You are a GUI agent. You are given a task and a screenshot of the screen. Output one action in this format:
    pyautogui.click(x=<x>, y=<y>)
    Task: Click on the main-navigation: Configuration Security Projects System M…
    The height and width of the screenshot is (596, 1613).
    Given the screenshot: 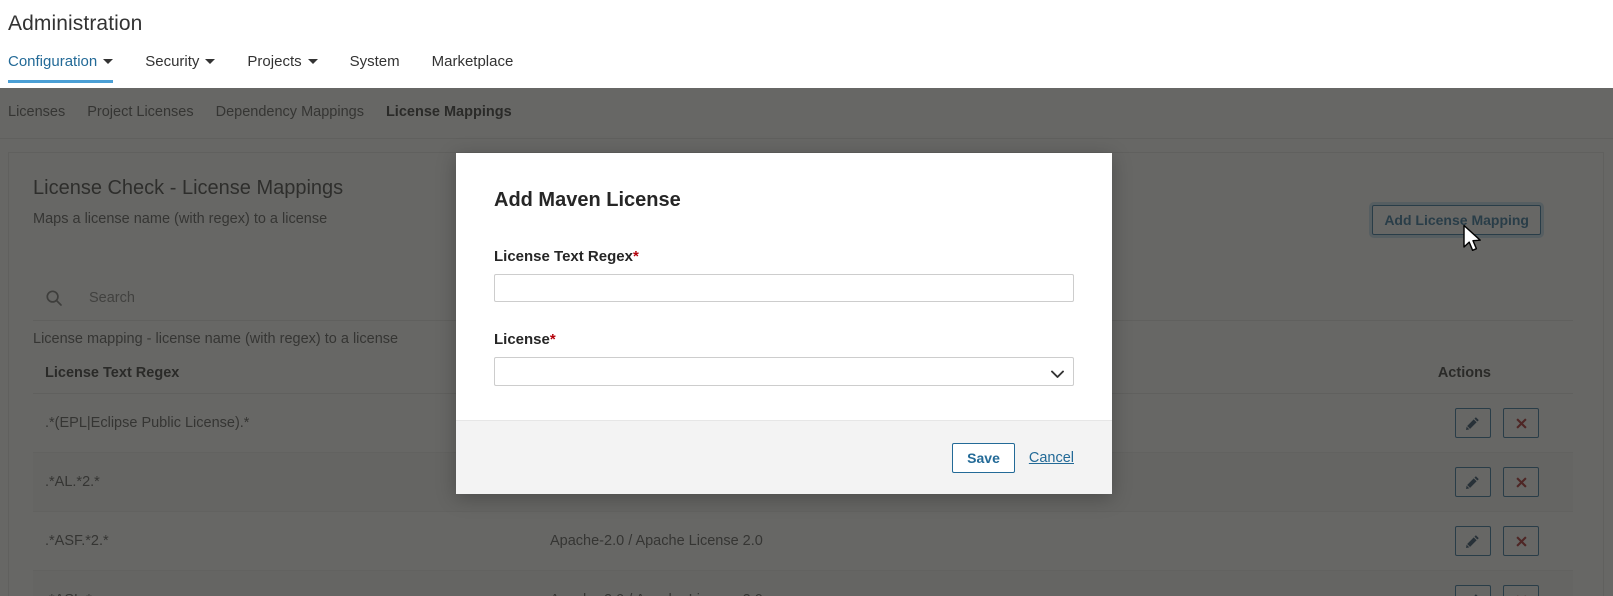 What is the action you would take?
    pyautogui.click(x=268, y=70)
    